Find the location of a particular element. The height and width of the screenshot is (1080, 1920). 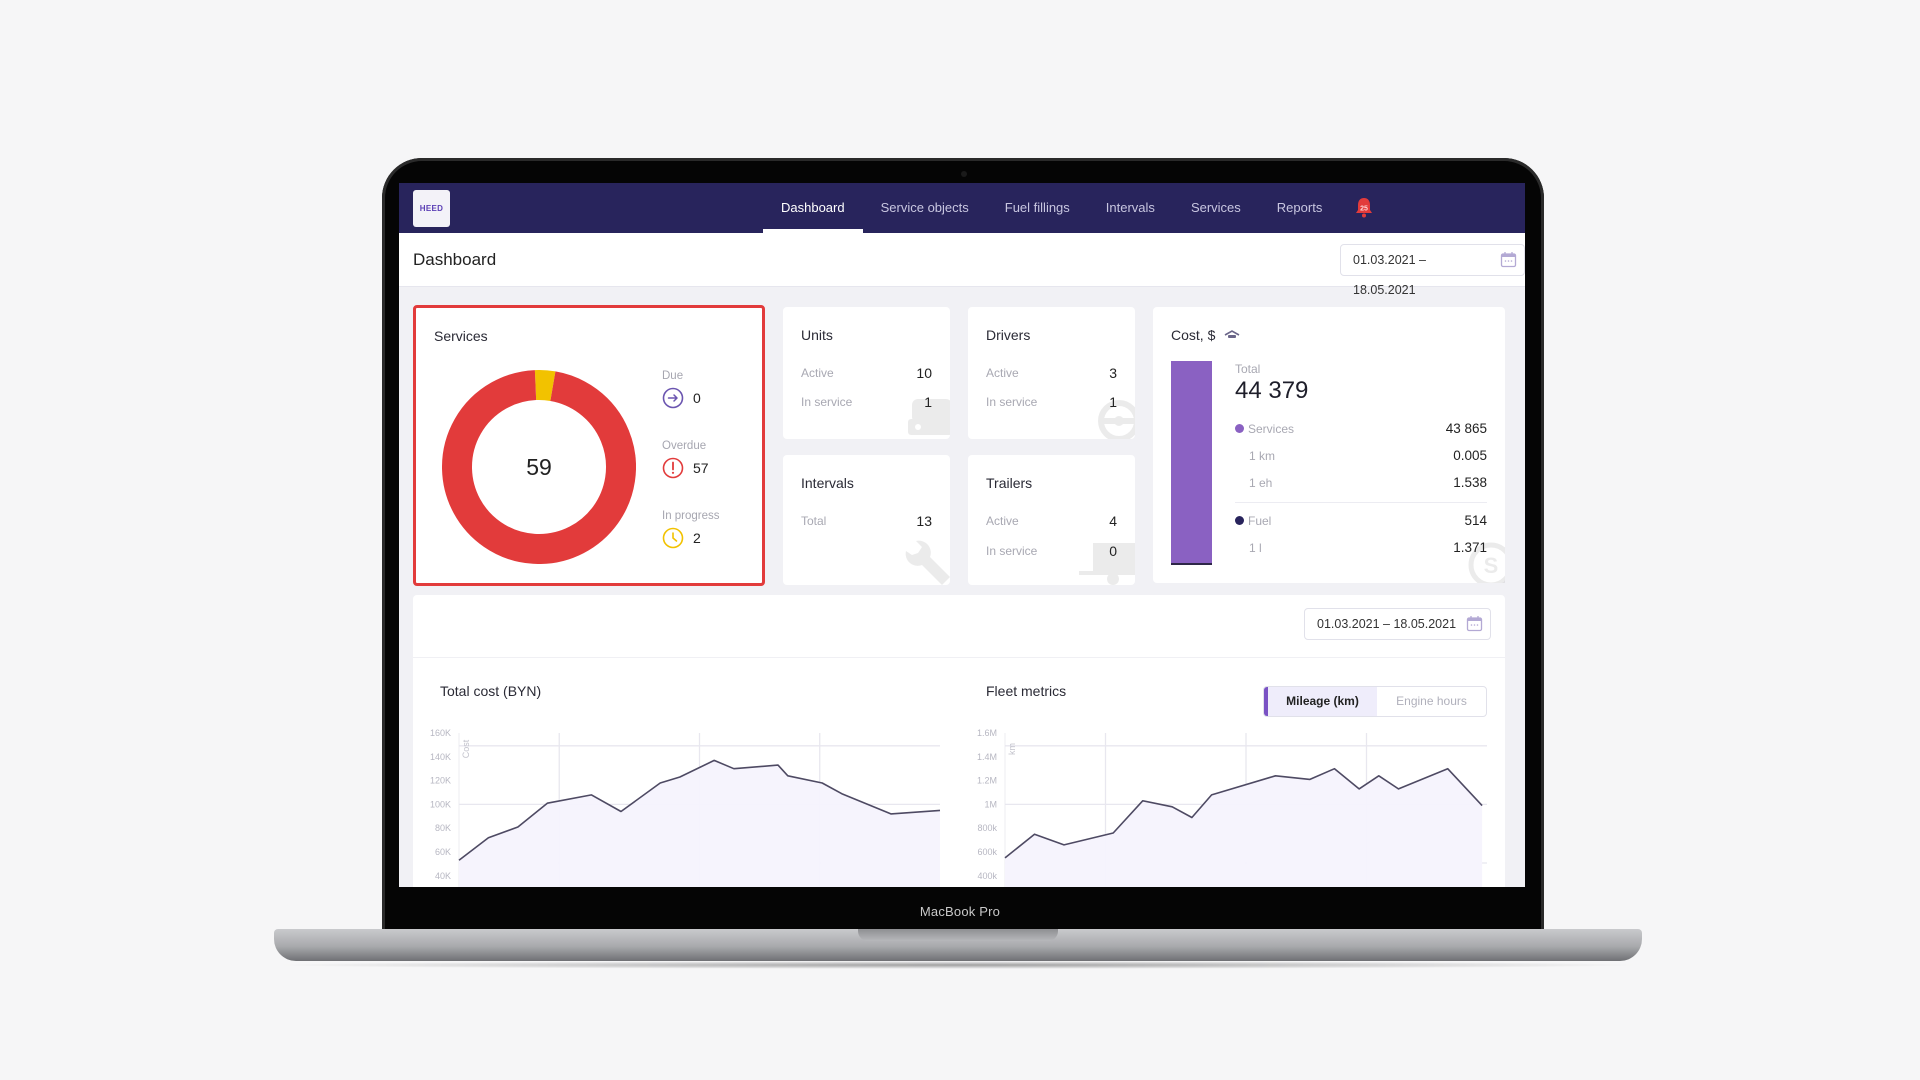

cost-fuel-label: Fuel is located at coordinates (1260, 520).